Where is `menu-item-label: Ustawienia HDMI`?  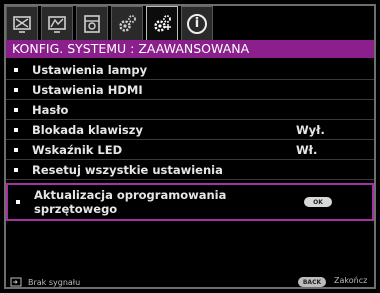 menu-item-label: Ustawienia HDMI is located at coordinates (87, 89).